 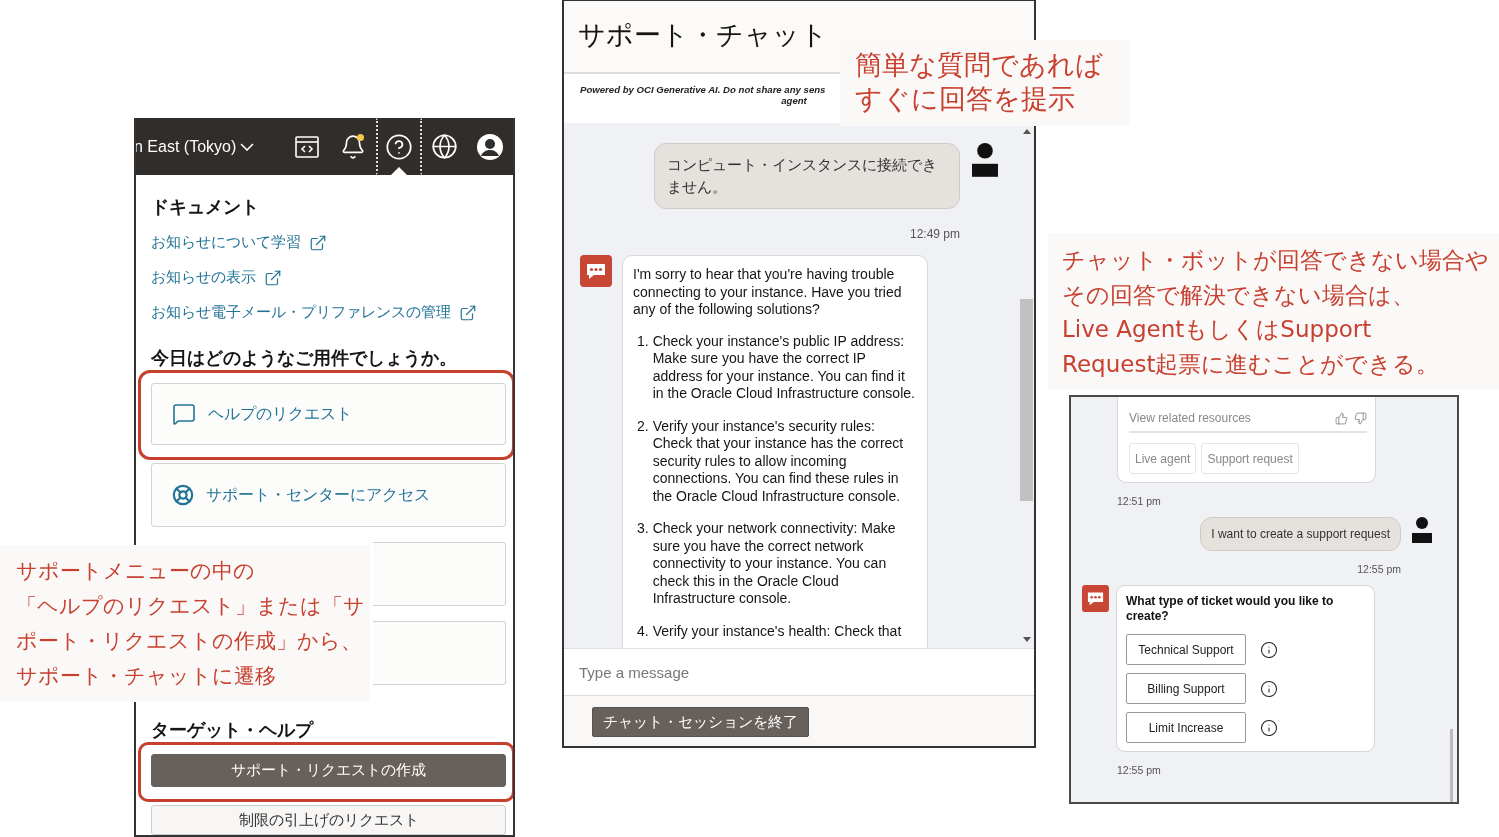 What do you see at coordinates (185, 623) in the screenshot?
I see `callout-text: サポートメニューの中の 「ヘルプのリクエスト」または「サ ポート・リクエストの作成」から、 サポート・チャットに遷移` at bounding box center [185, 623].